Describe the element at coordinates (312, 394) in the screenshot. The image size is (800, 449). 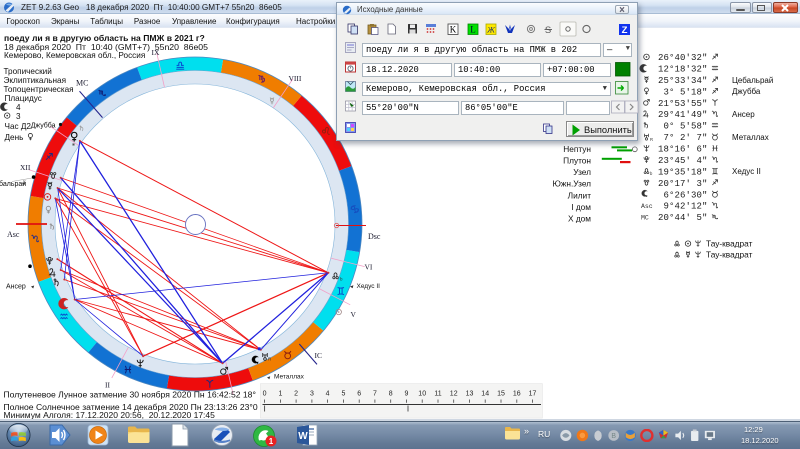
I see `svg-text: 3` at that location.